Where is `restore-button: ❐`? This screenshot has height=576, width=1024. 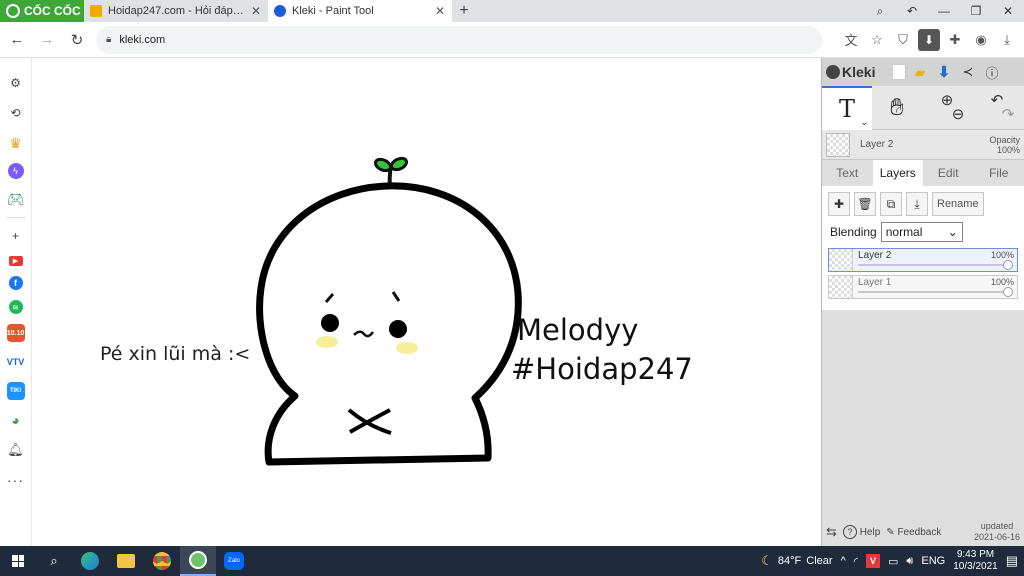 restore-button: ❐ is located at coordinates (976, 11).